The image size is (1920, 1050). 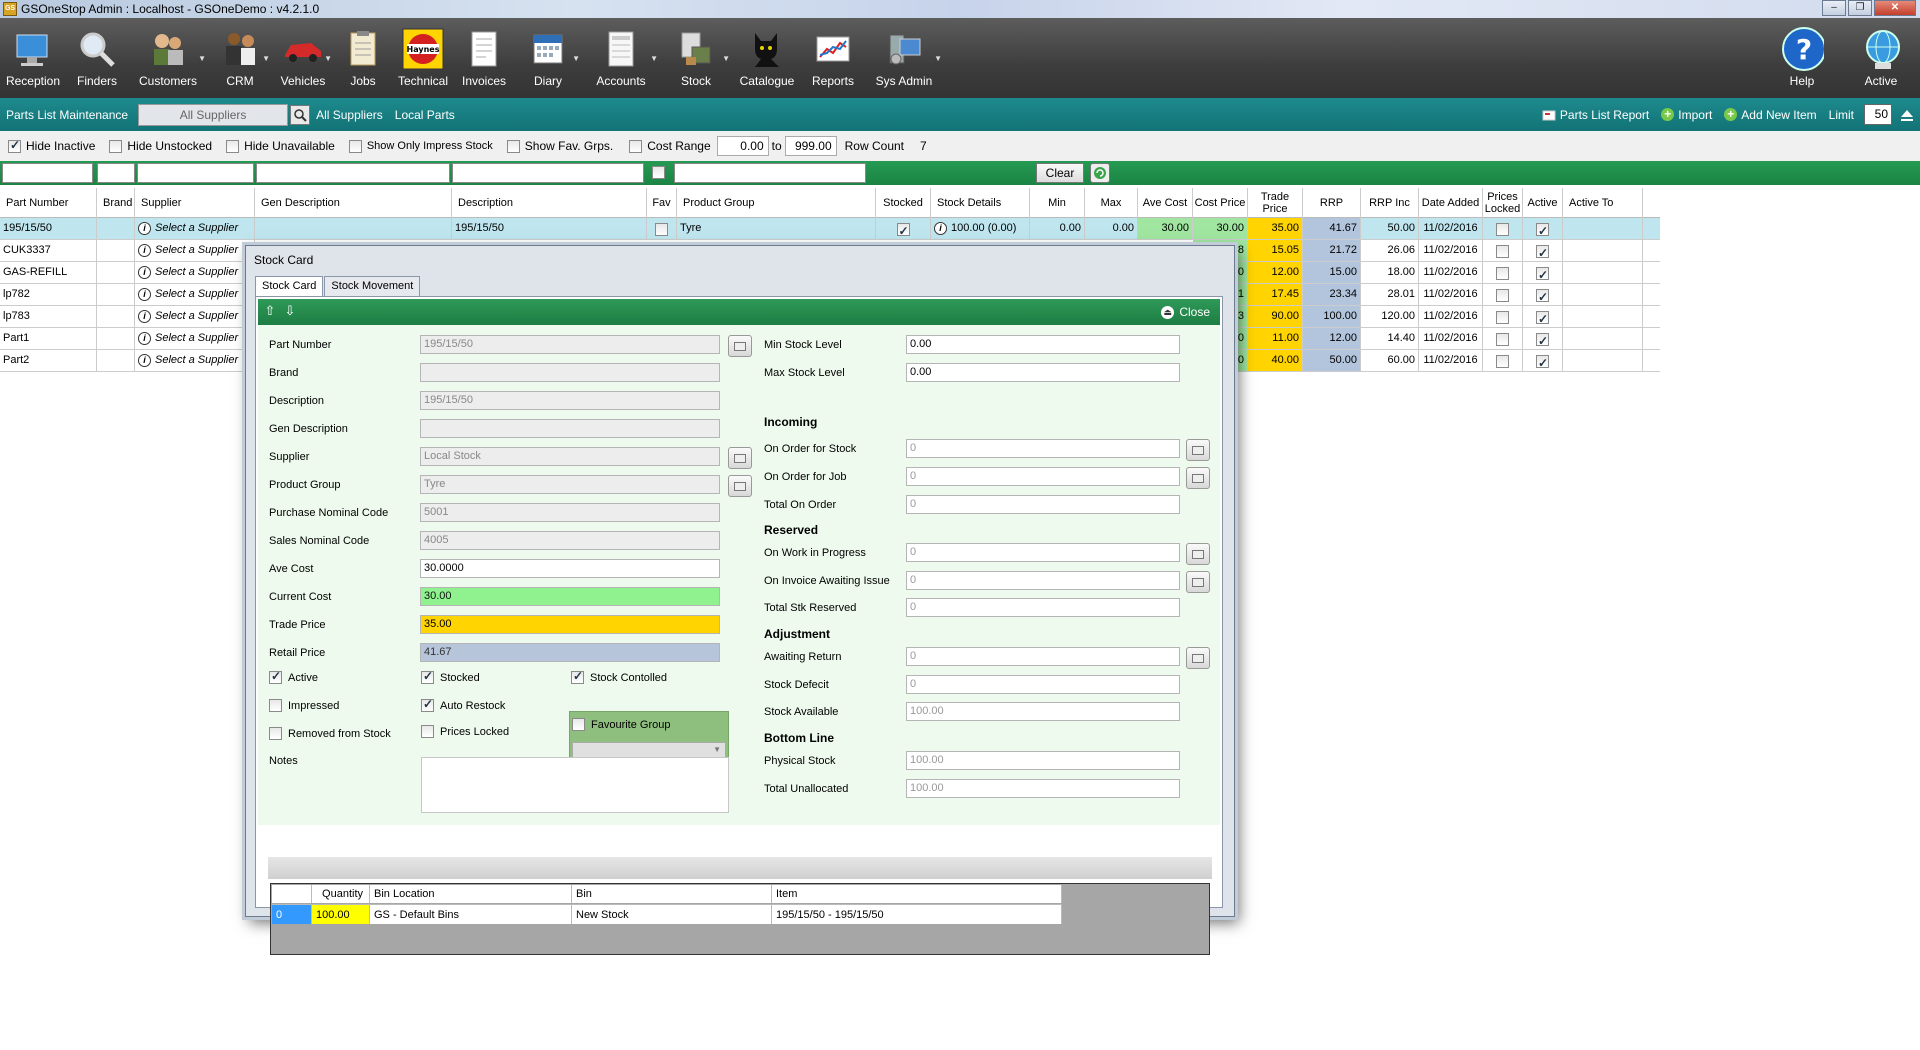 I want to click on cell-description: 195/15/50, so click(x=549, y=228).